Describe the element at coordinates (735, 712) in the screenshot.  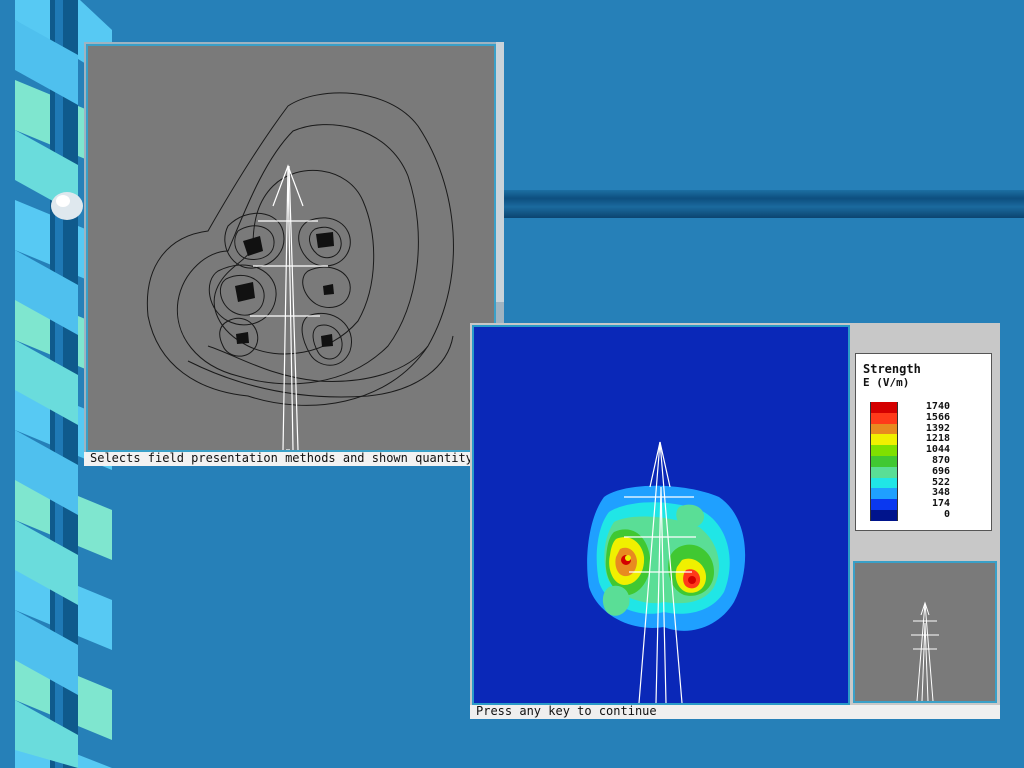
I see `status-bar-2: Press any key to continue` at that location.